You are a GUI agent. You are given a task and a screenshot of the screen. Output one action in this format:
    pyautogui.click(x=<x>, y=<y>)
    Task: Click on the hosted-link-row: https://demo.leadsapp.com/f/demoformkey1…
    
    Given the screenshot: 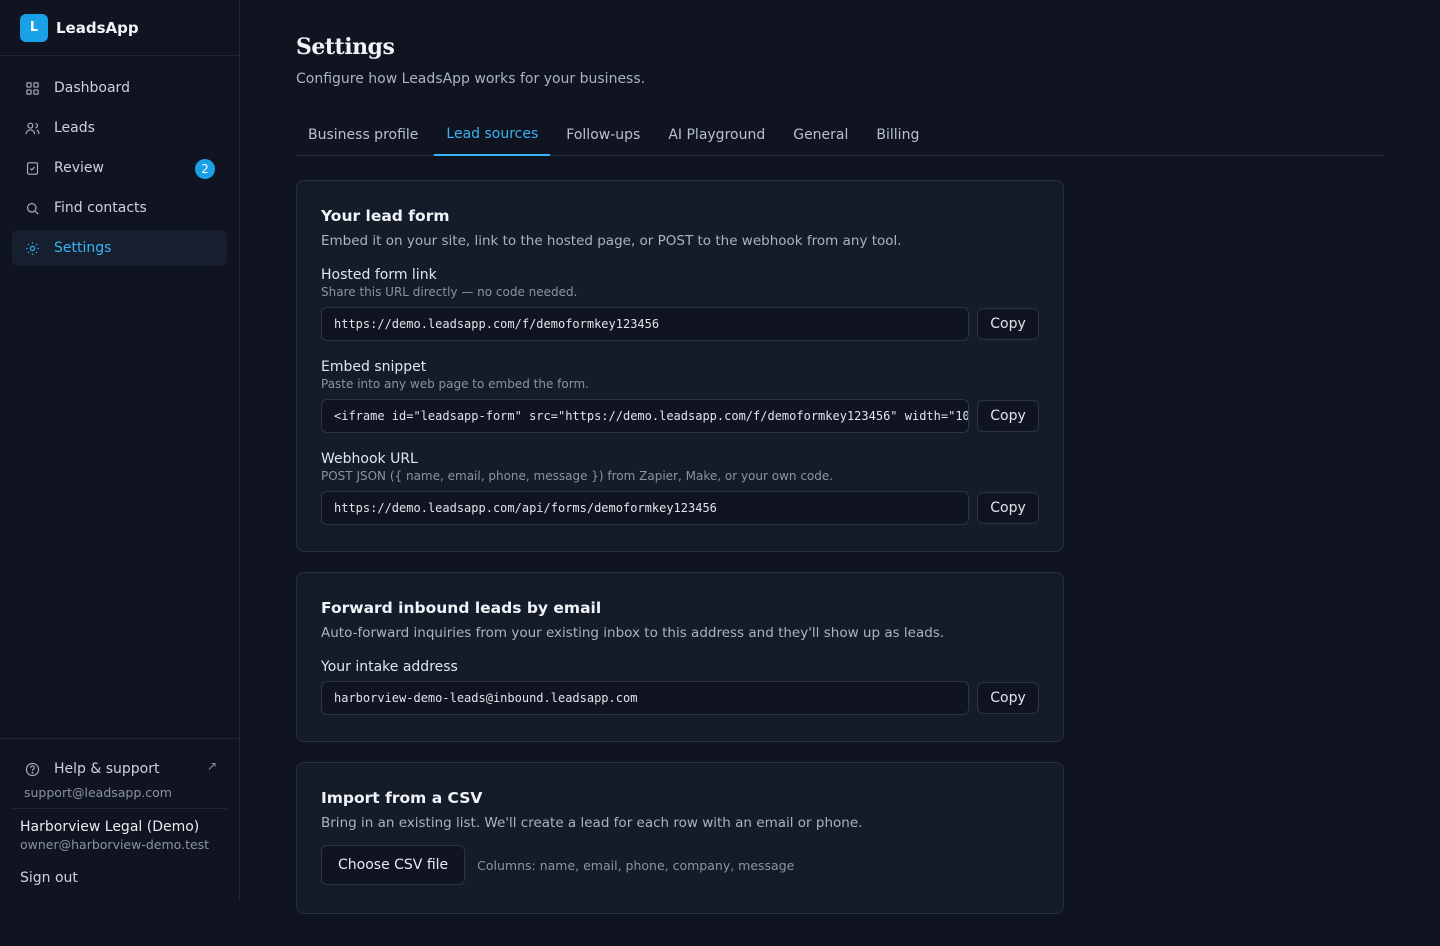 What is the action you would take?
    pyautogui.click(x=680, y=324)
    